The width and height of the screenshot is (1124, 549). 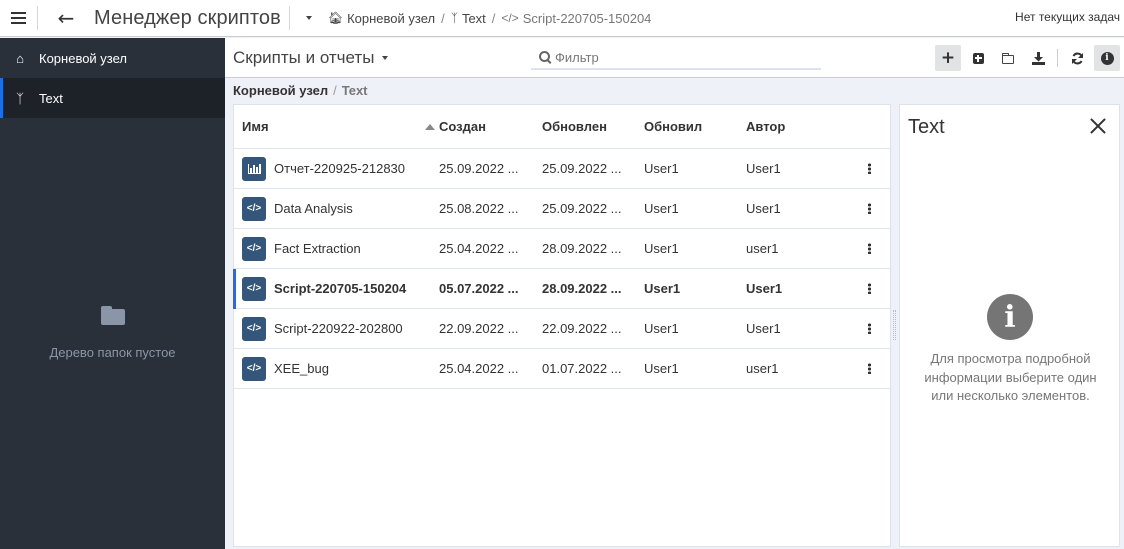 What do you see at coordinates (1098, 126) in the screenshot?
I see `close-details-button` at bounding box center [1098, 126].